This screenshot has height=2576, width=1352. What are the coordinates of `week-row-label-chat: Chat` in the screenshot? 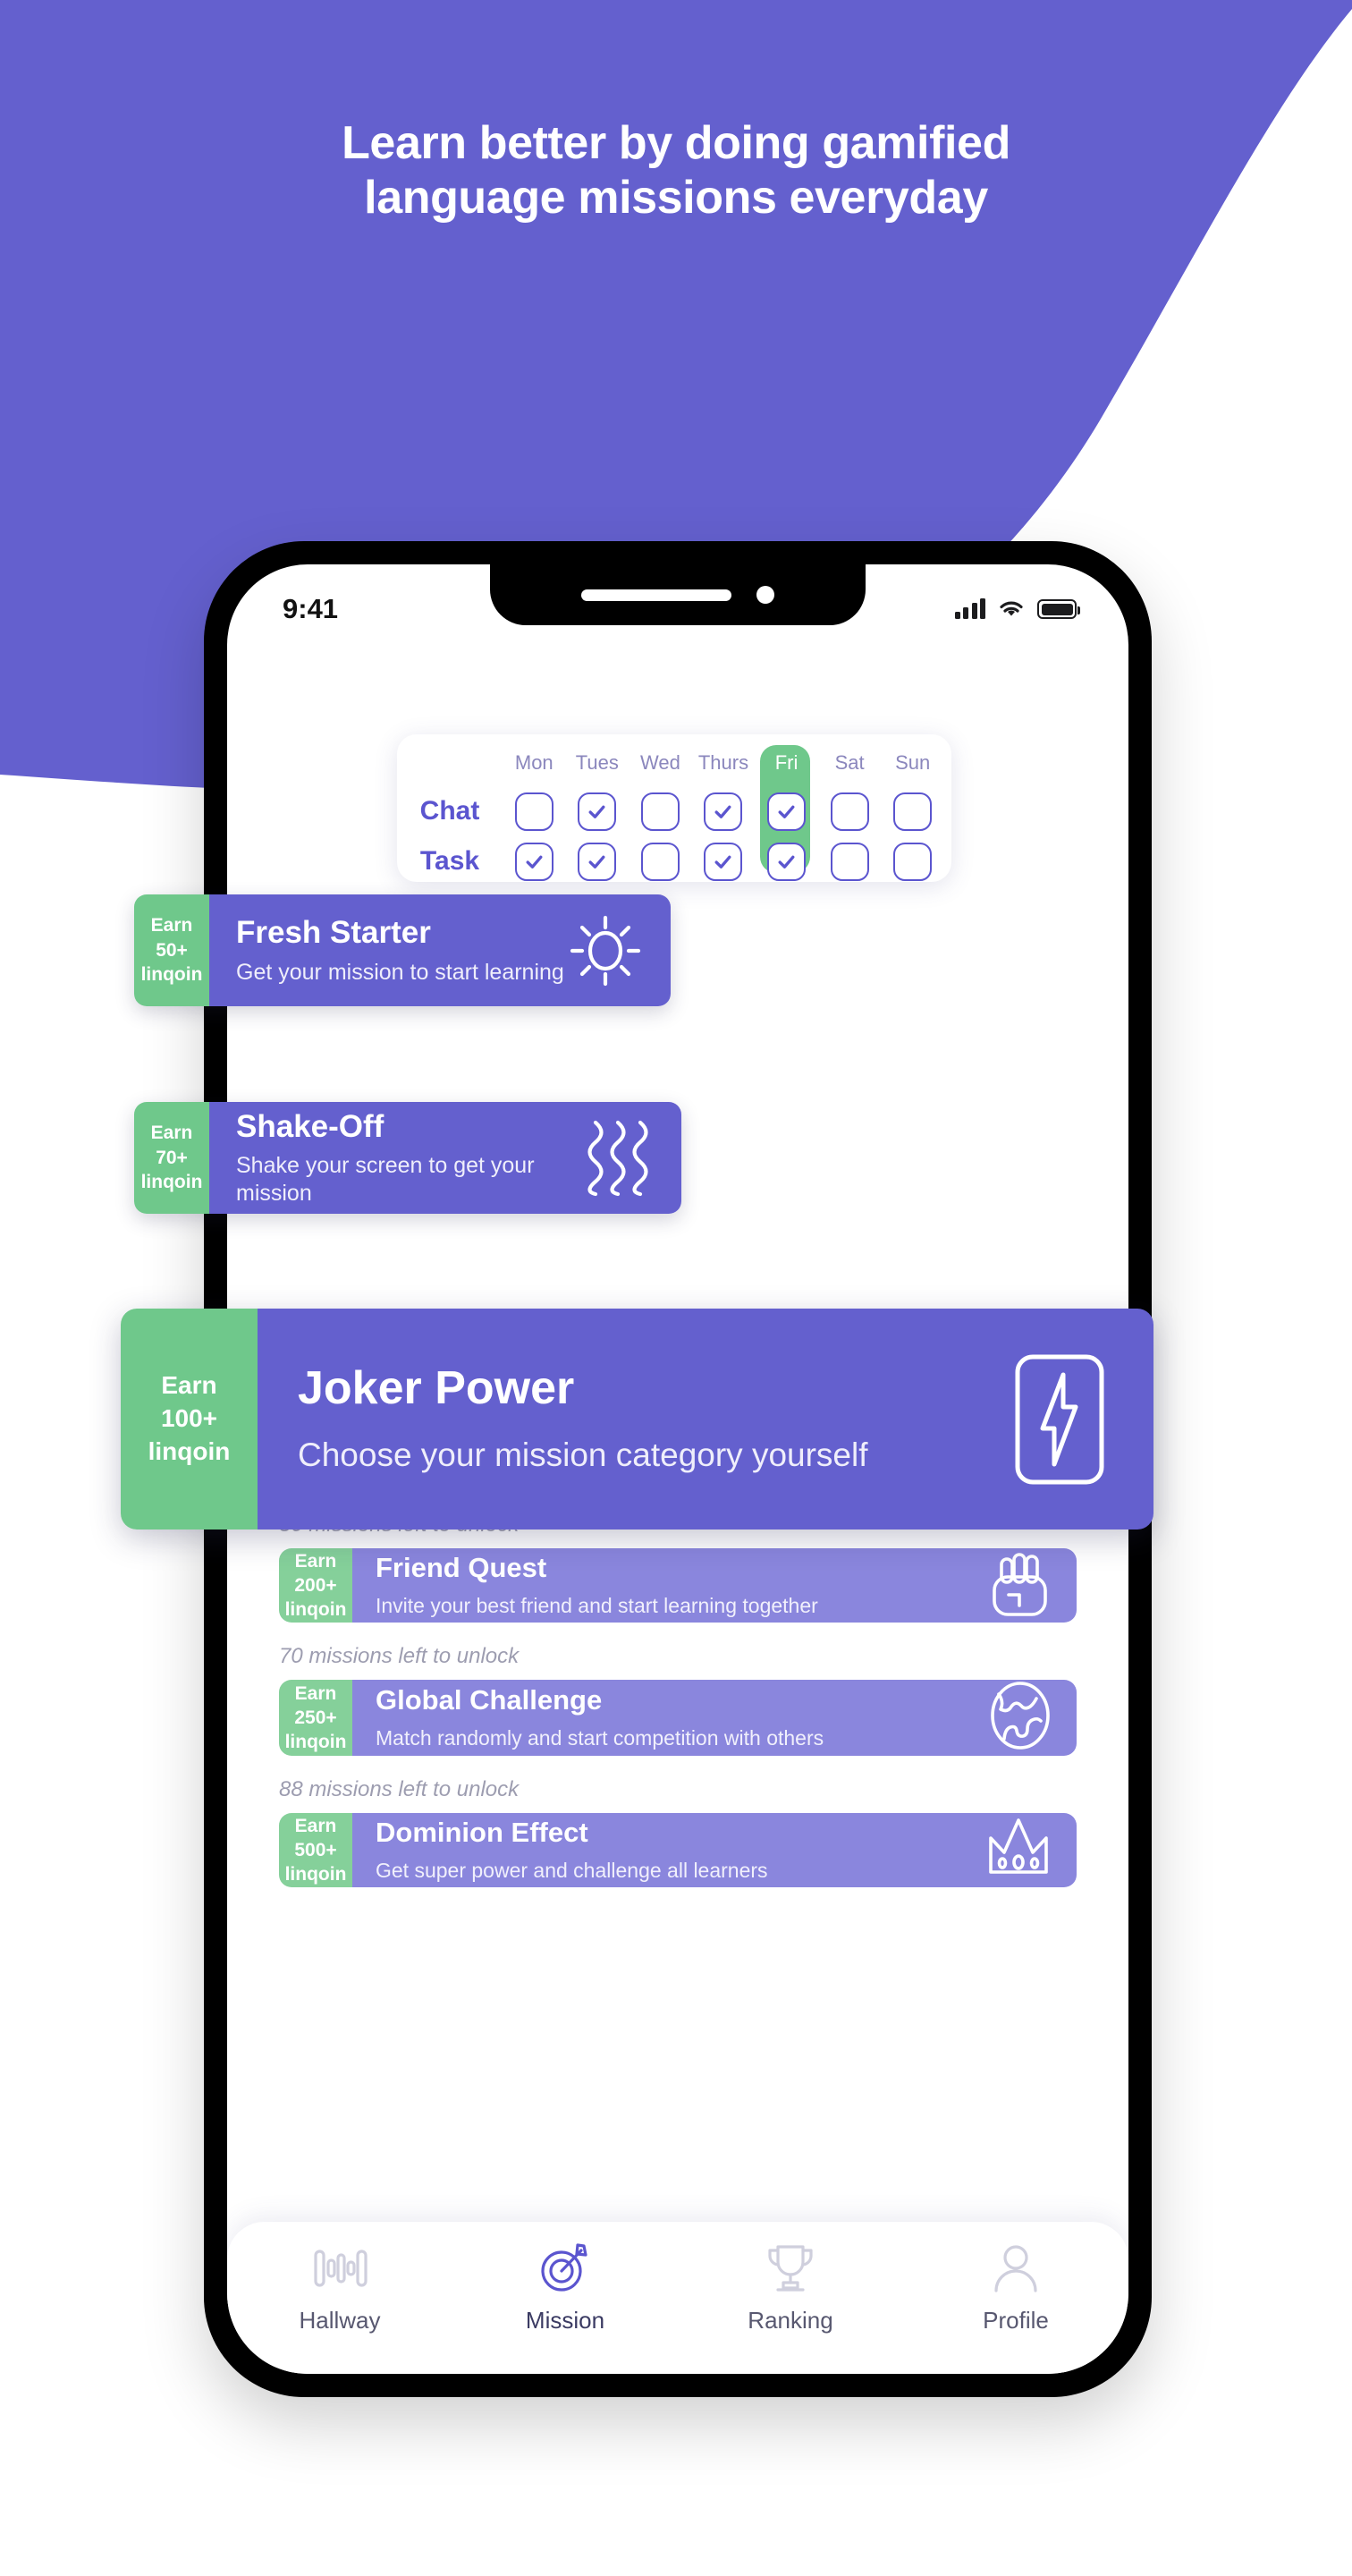 It's located at (449, 811).